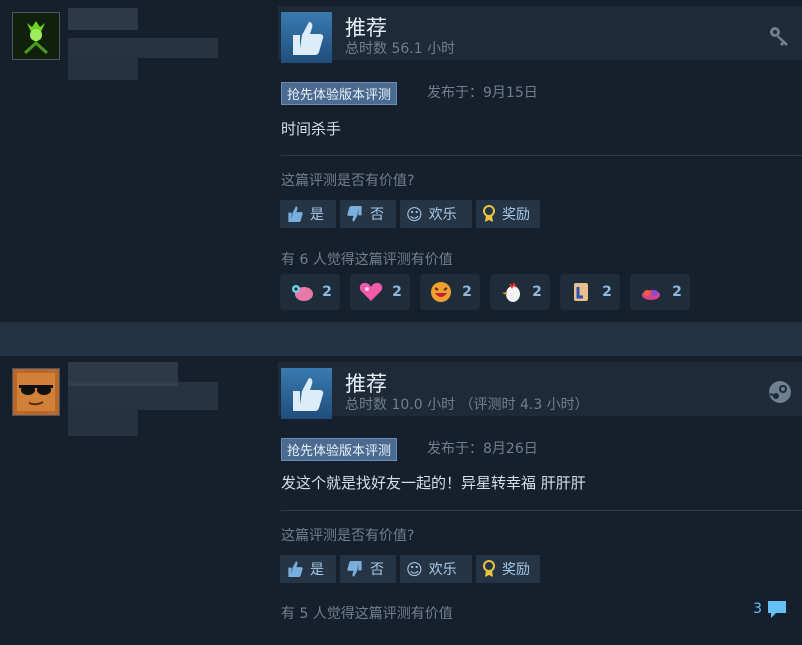 This screenshot has height=645, width=802. I want to click on pink-heart-award-icon, so click(371, 291).